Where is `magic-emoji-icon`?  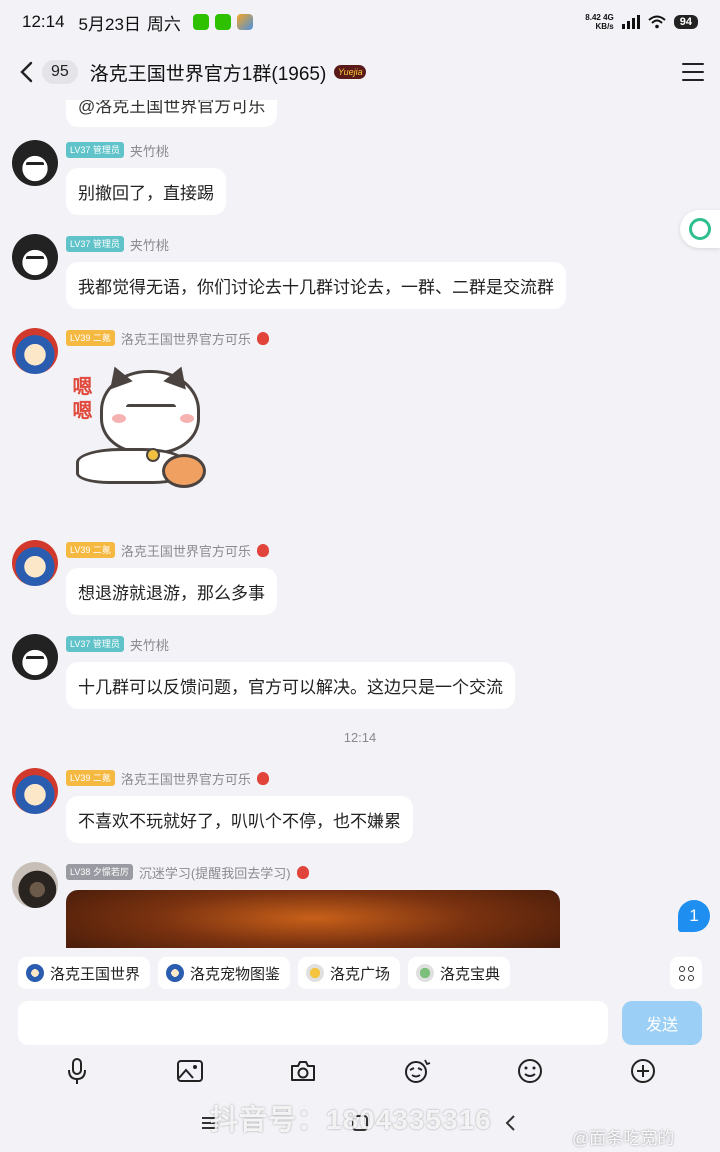 magic-emoji-icon is located at coordinates (417, 1071).